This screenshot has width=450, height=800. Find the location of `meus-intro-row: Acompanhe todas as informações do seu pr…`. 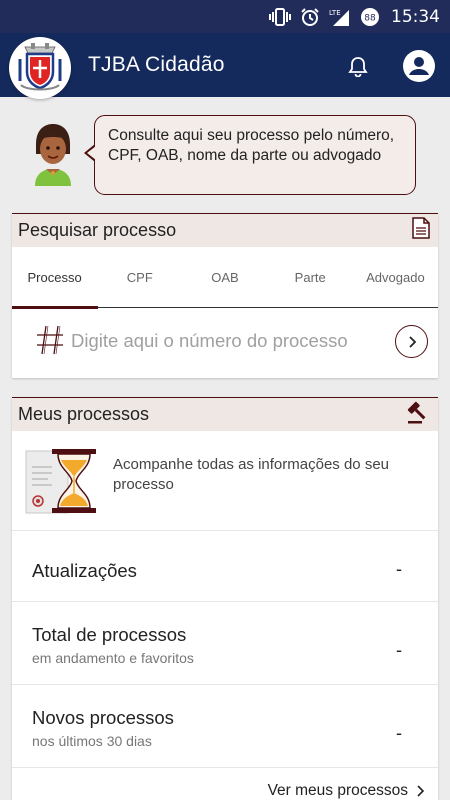

meus-intro-row: Acompanhe todas as informações do seu pr… is located at coordinates (225, 481).